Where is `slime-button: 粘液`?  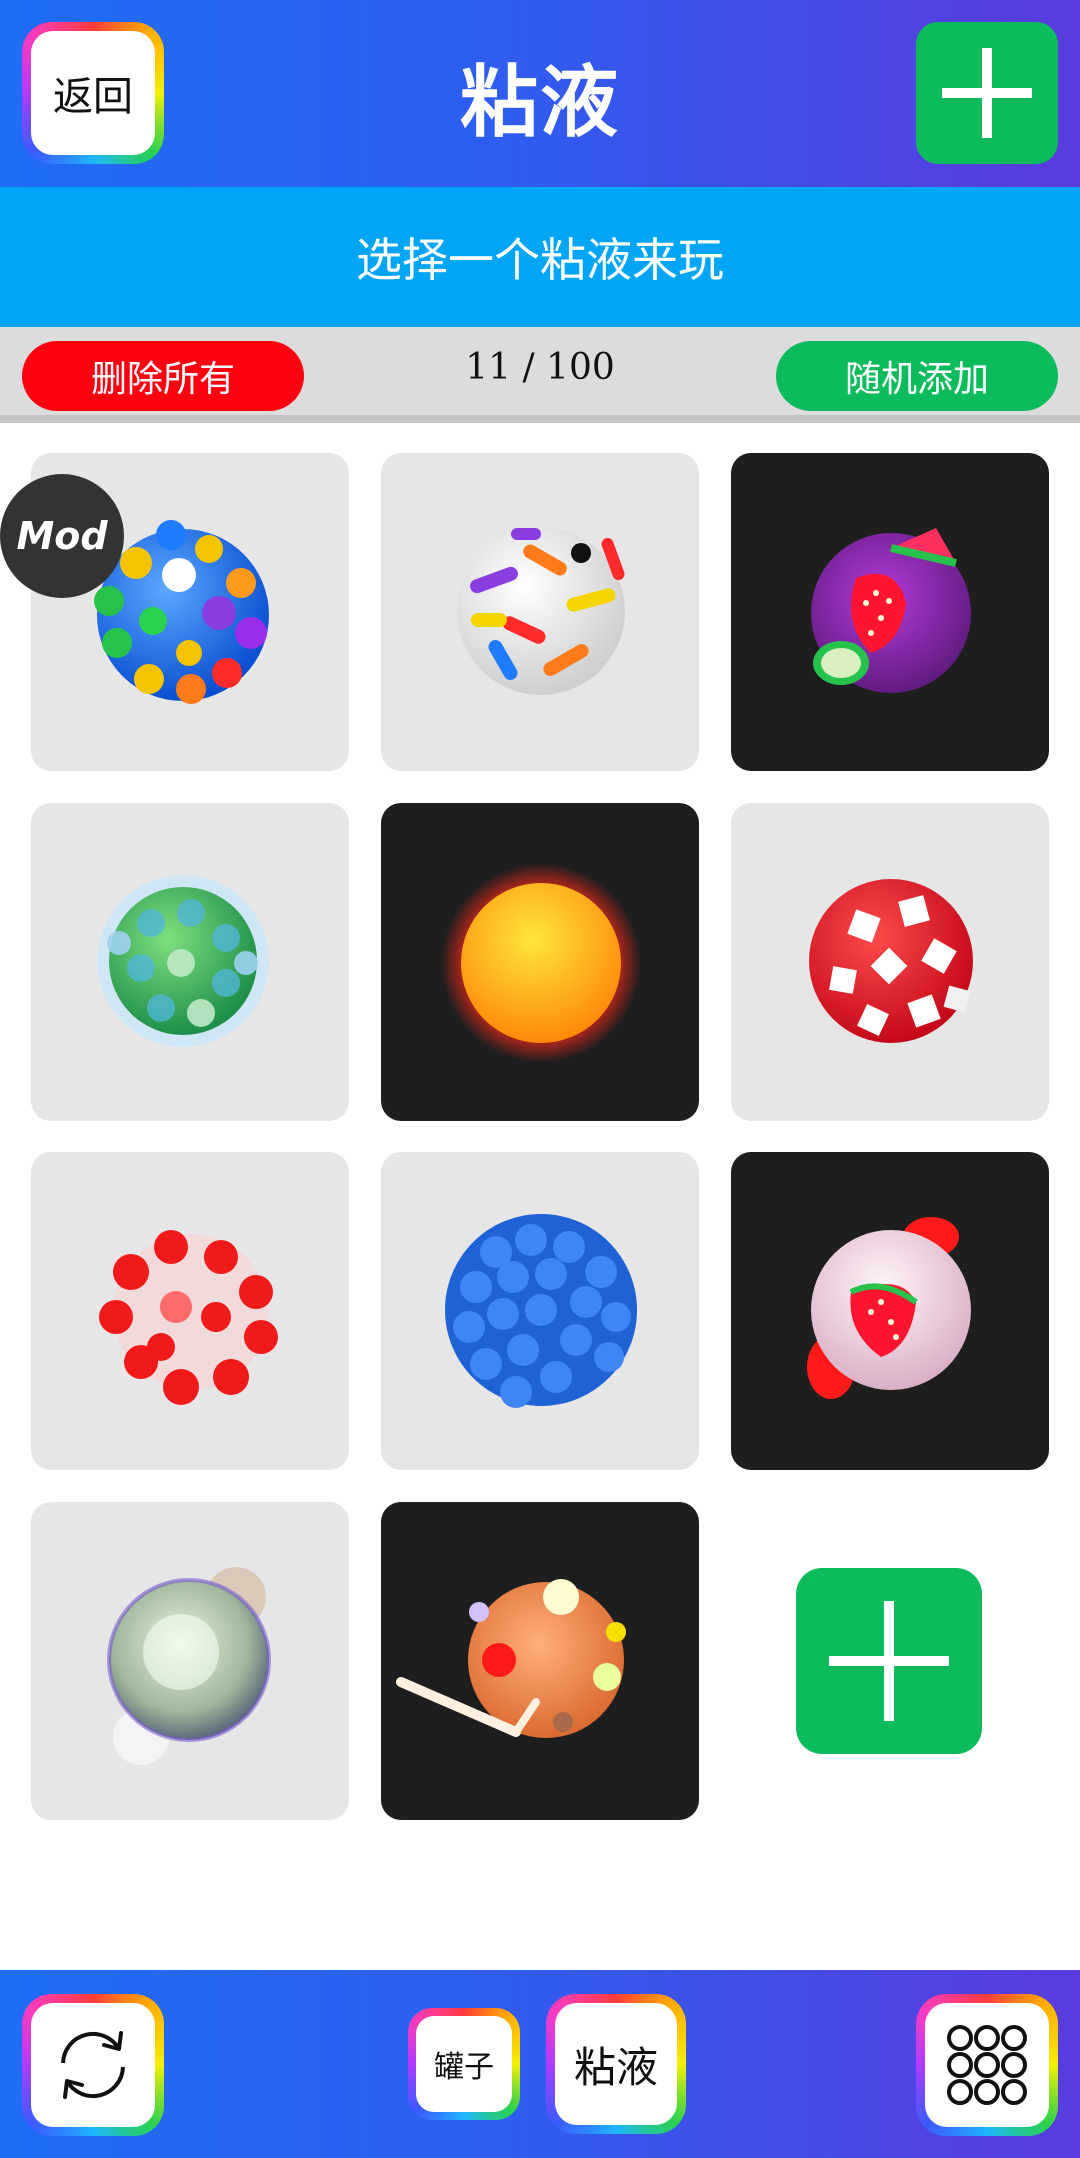 slime-button: 粘液 is located at coordinates (616, 2064).